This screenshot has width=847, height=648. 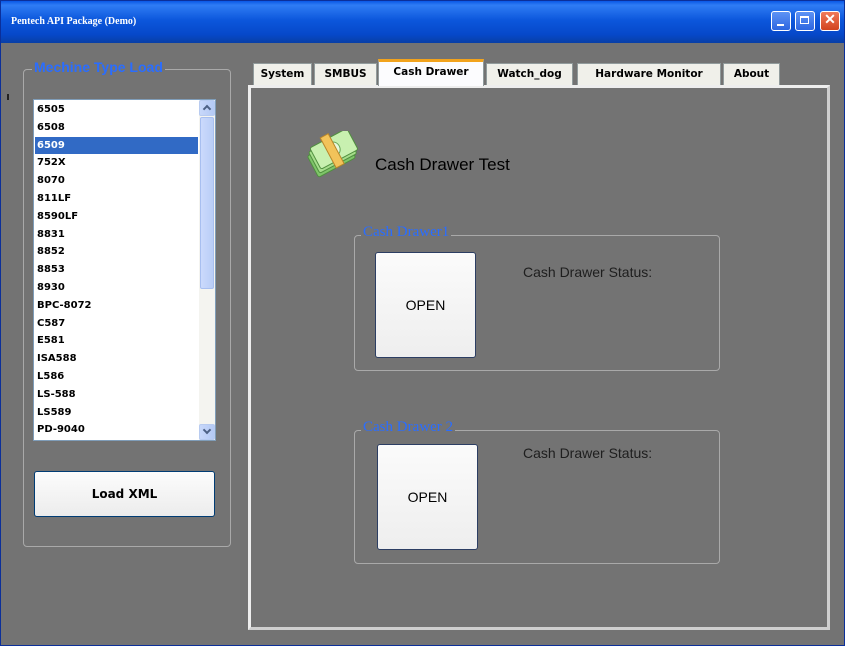 I want to click on cash-drawer-1-legend: Cash Drawer1, so click(x=406, y=232).